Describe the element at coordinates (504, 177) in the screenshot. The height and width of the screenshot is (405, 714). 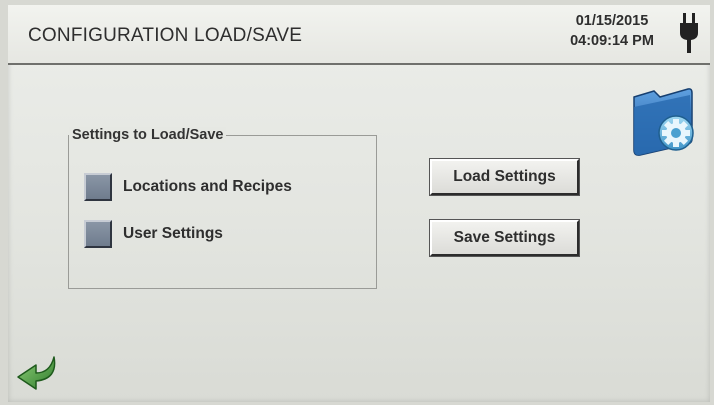
I see `load-settings-button: Load Settings` at that location.